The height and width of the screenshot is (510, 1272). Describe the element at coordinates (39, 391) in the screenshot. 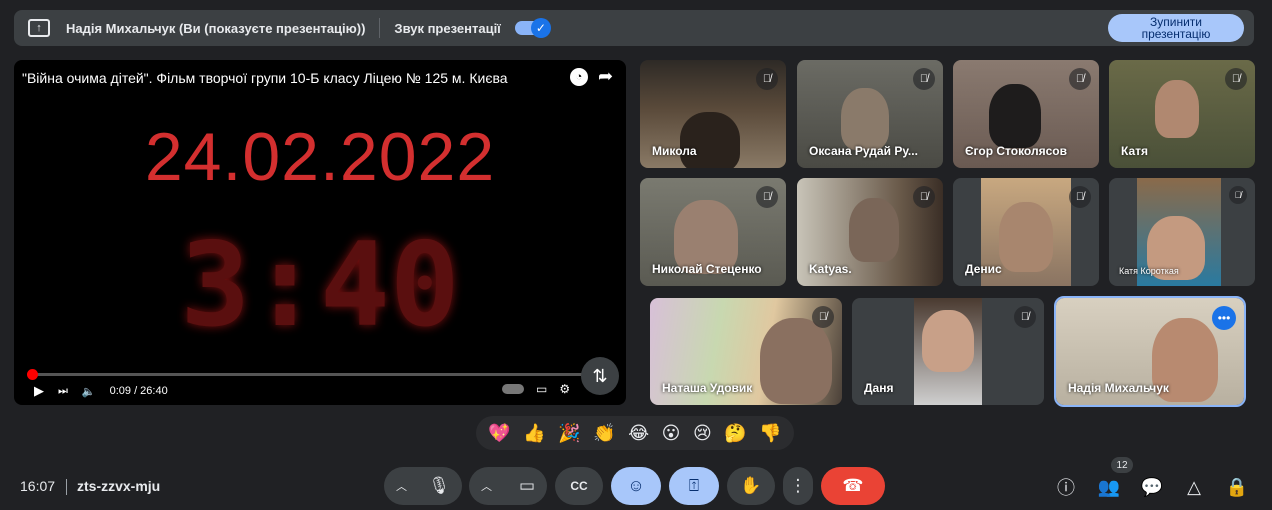

I see `play-icon: ▶` at that location.